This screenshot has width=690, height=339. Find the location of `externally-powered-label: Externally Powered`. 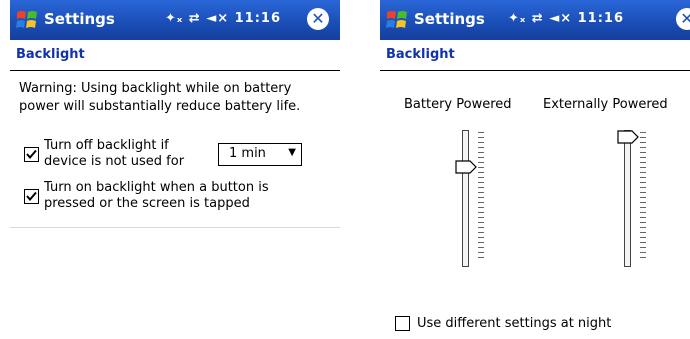

externally-powered-label: Externally Powered is located at coordinates (605, 104).